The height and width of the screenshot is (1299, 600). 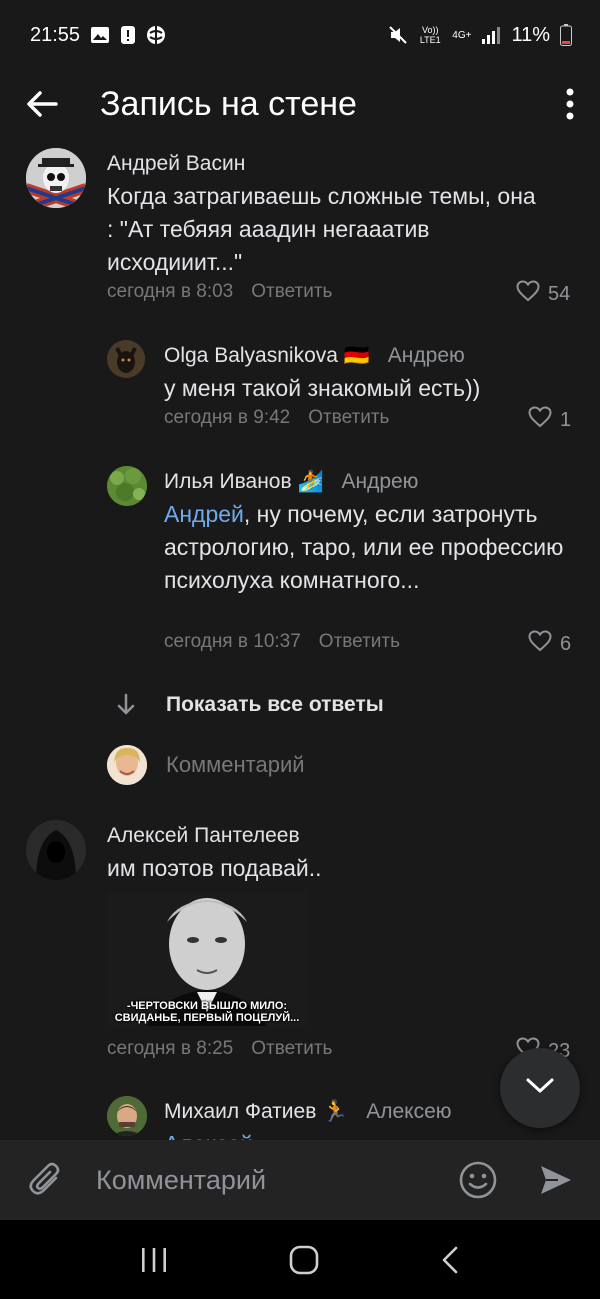 What do you see at coordinates (570, 104) in the screenshot?
I see `more-options-icon` at bounding box center [570, 104].